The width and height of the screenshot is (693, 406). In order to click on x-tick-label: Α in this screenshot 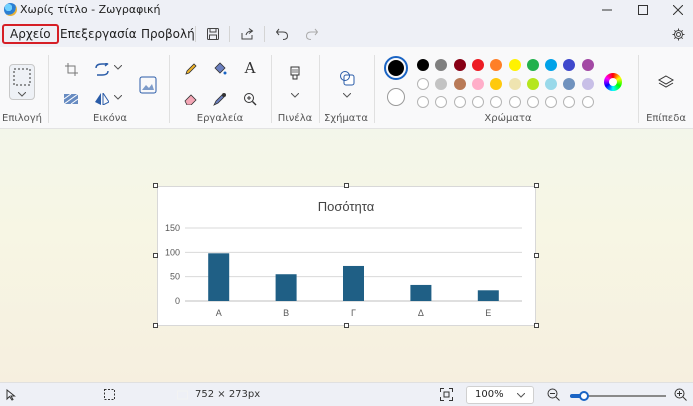, I will do `click(219, 313)`.